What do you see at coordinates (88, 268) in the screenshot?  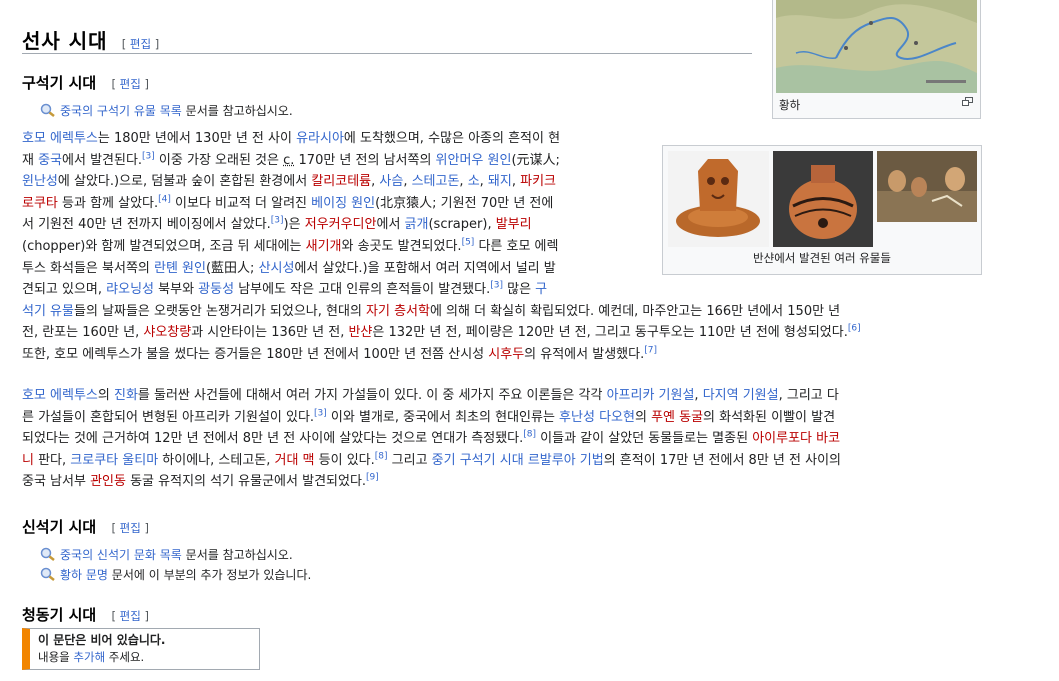 I see `text-run: 투스 화석들은 북서쪽의` at bounding box center [88, 268].